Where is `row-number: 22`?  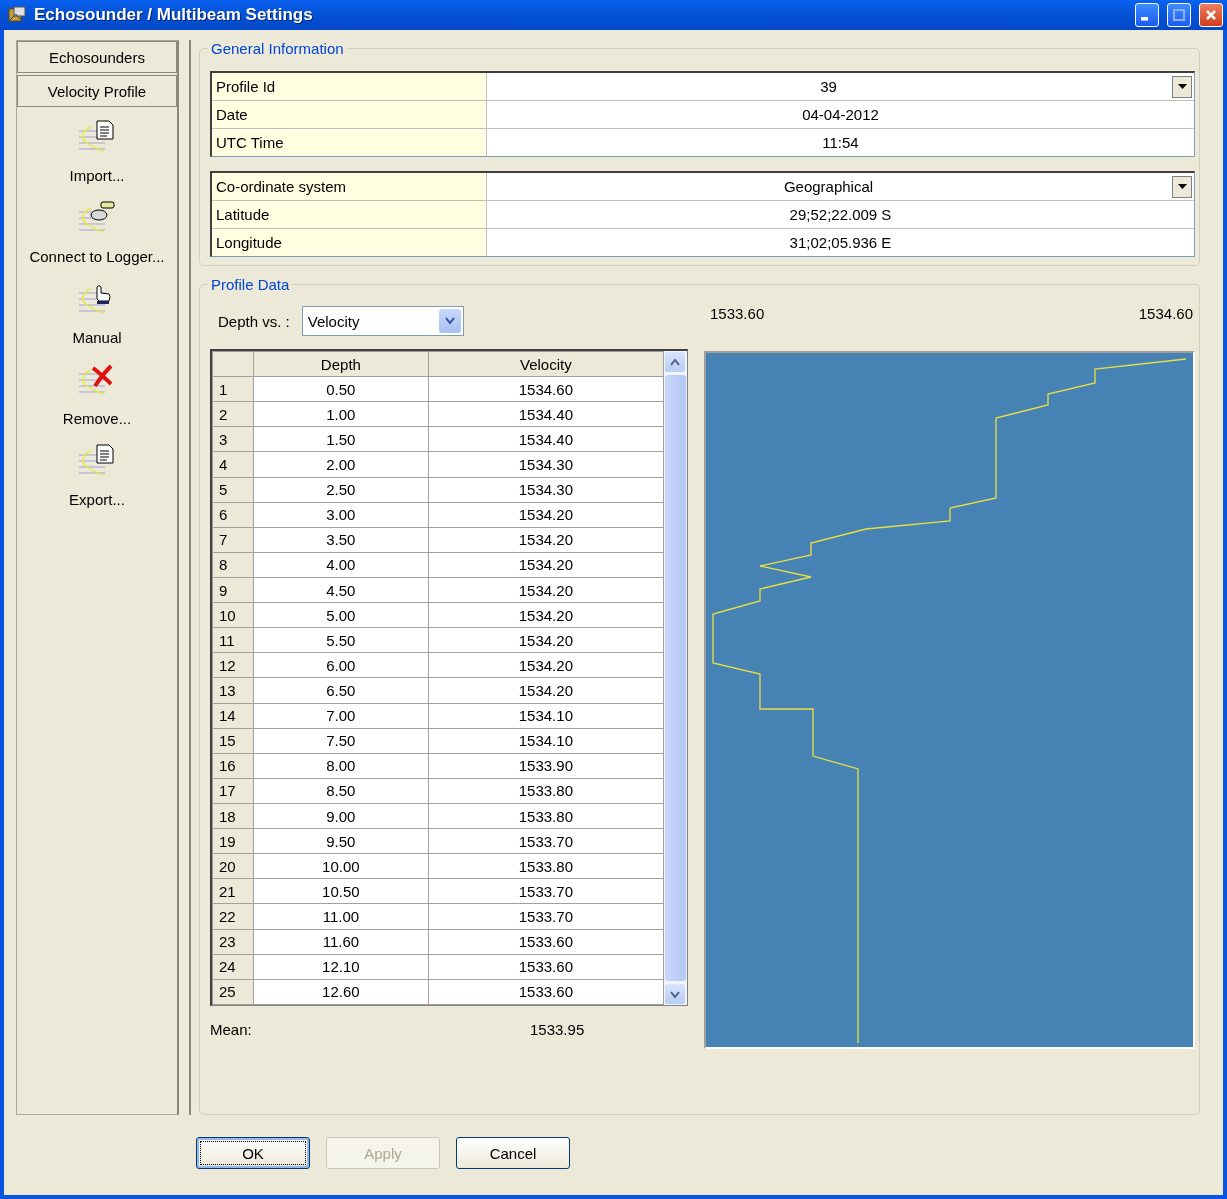
row-number: 22 is located at coordinates (233, 916).